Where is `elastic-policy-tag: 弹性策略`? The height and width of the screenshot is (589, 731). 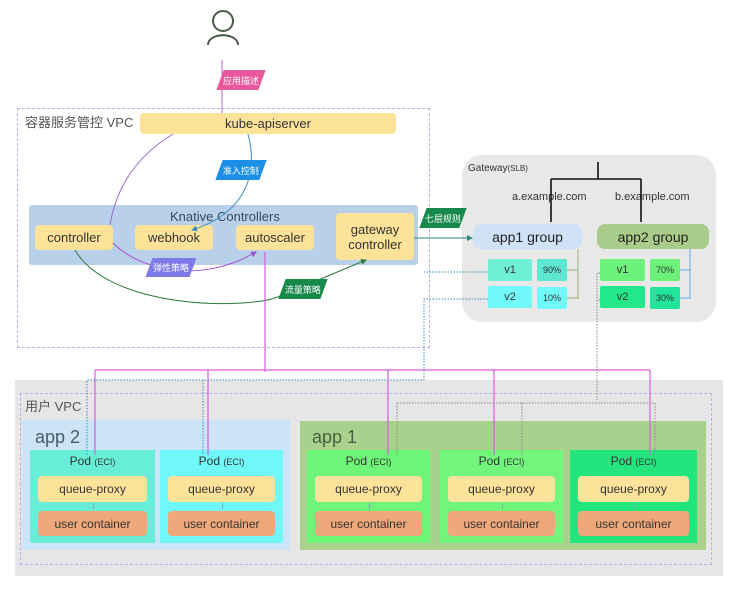 elastic-policy-tag: 弹性策略 is located at coordinates (171, 267).